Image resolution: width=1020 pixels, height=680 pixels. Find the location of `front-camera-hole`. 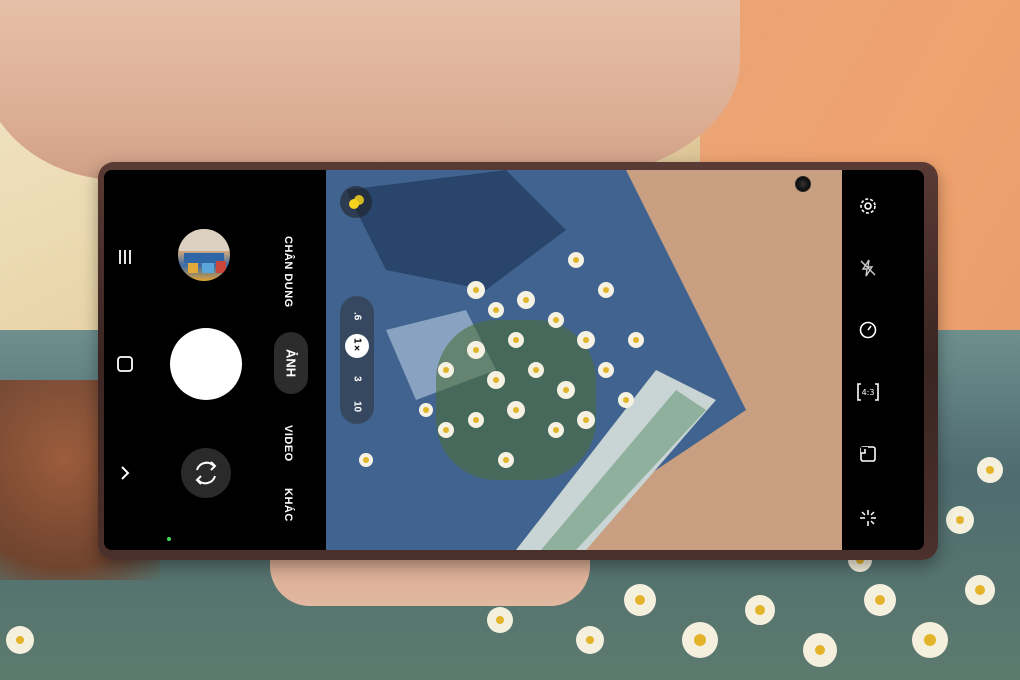

front-camera-hole is located at coordinates (803, 184).